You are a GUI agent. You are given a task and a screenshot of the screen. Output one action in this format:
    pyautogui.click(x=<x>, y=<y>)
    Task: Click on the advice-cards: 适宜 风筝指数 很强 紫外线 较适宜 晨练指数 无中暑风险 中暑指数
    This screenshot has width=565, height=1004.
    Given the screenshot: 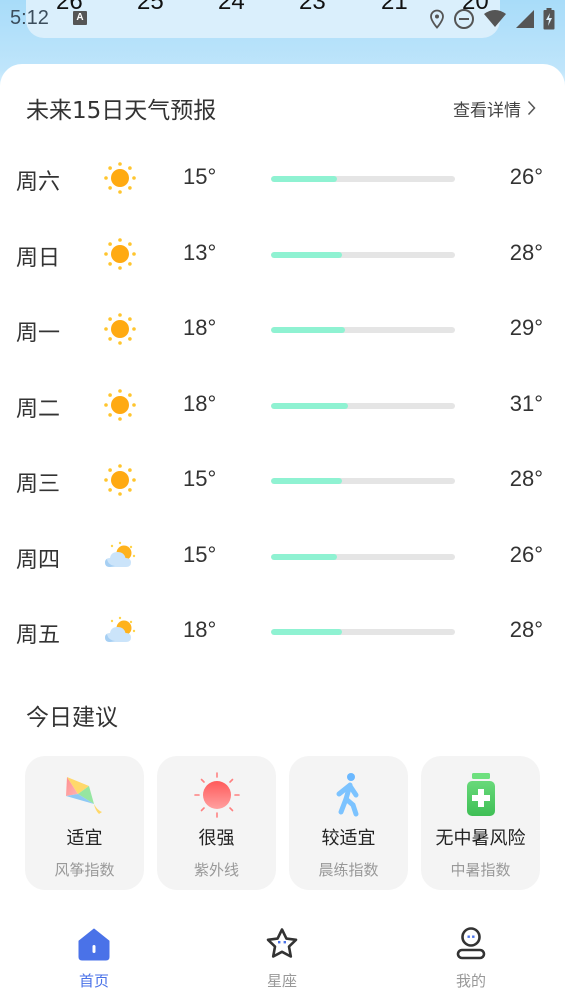 What is the action you would take?
    pyautogui.click(x=282, y=823)
    